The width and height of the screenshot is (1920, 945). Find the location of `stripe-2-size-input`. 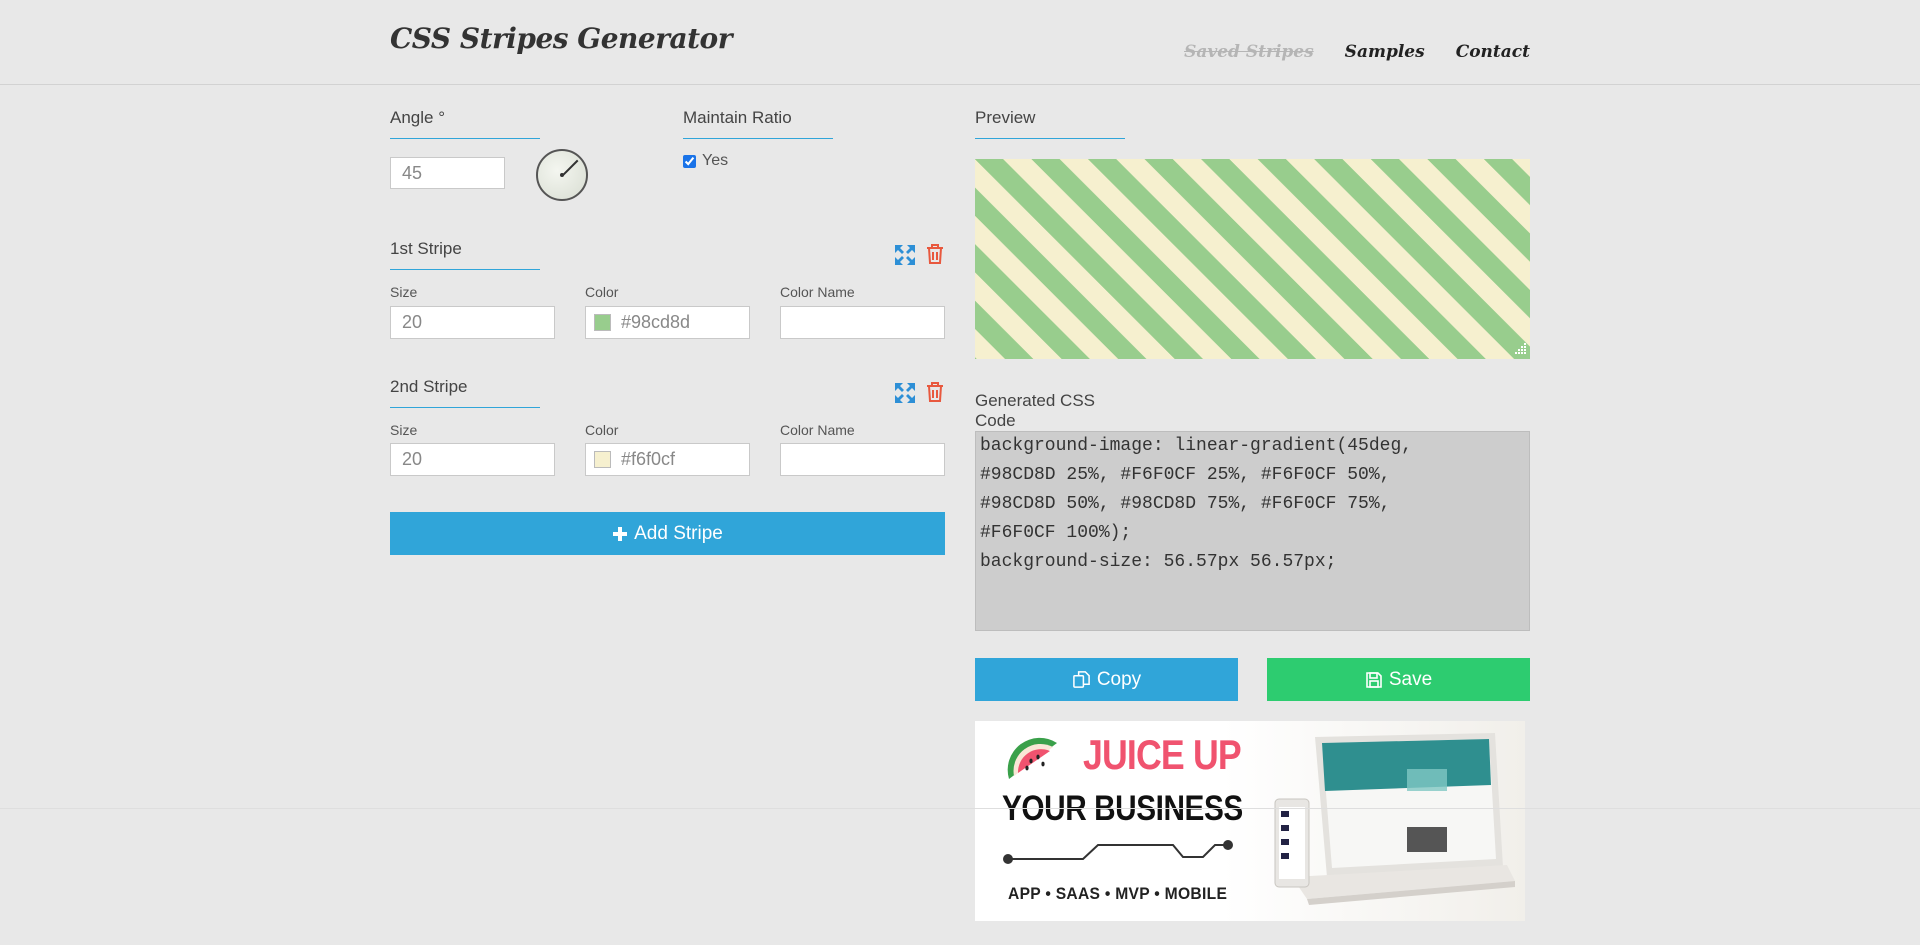

stripe-2-size-input is located at coordinates (472, 459).